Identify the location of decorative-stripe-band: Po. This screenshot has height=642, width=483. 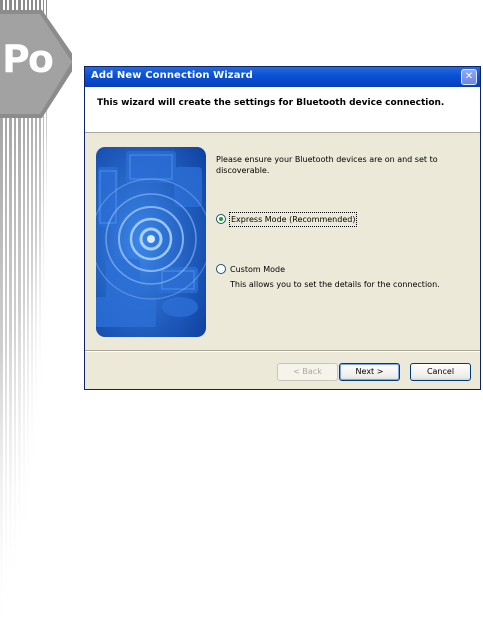
(36, 321).